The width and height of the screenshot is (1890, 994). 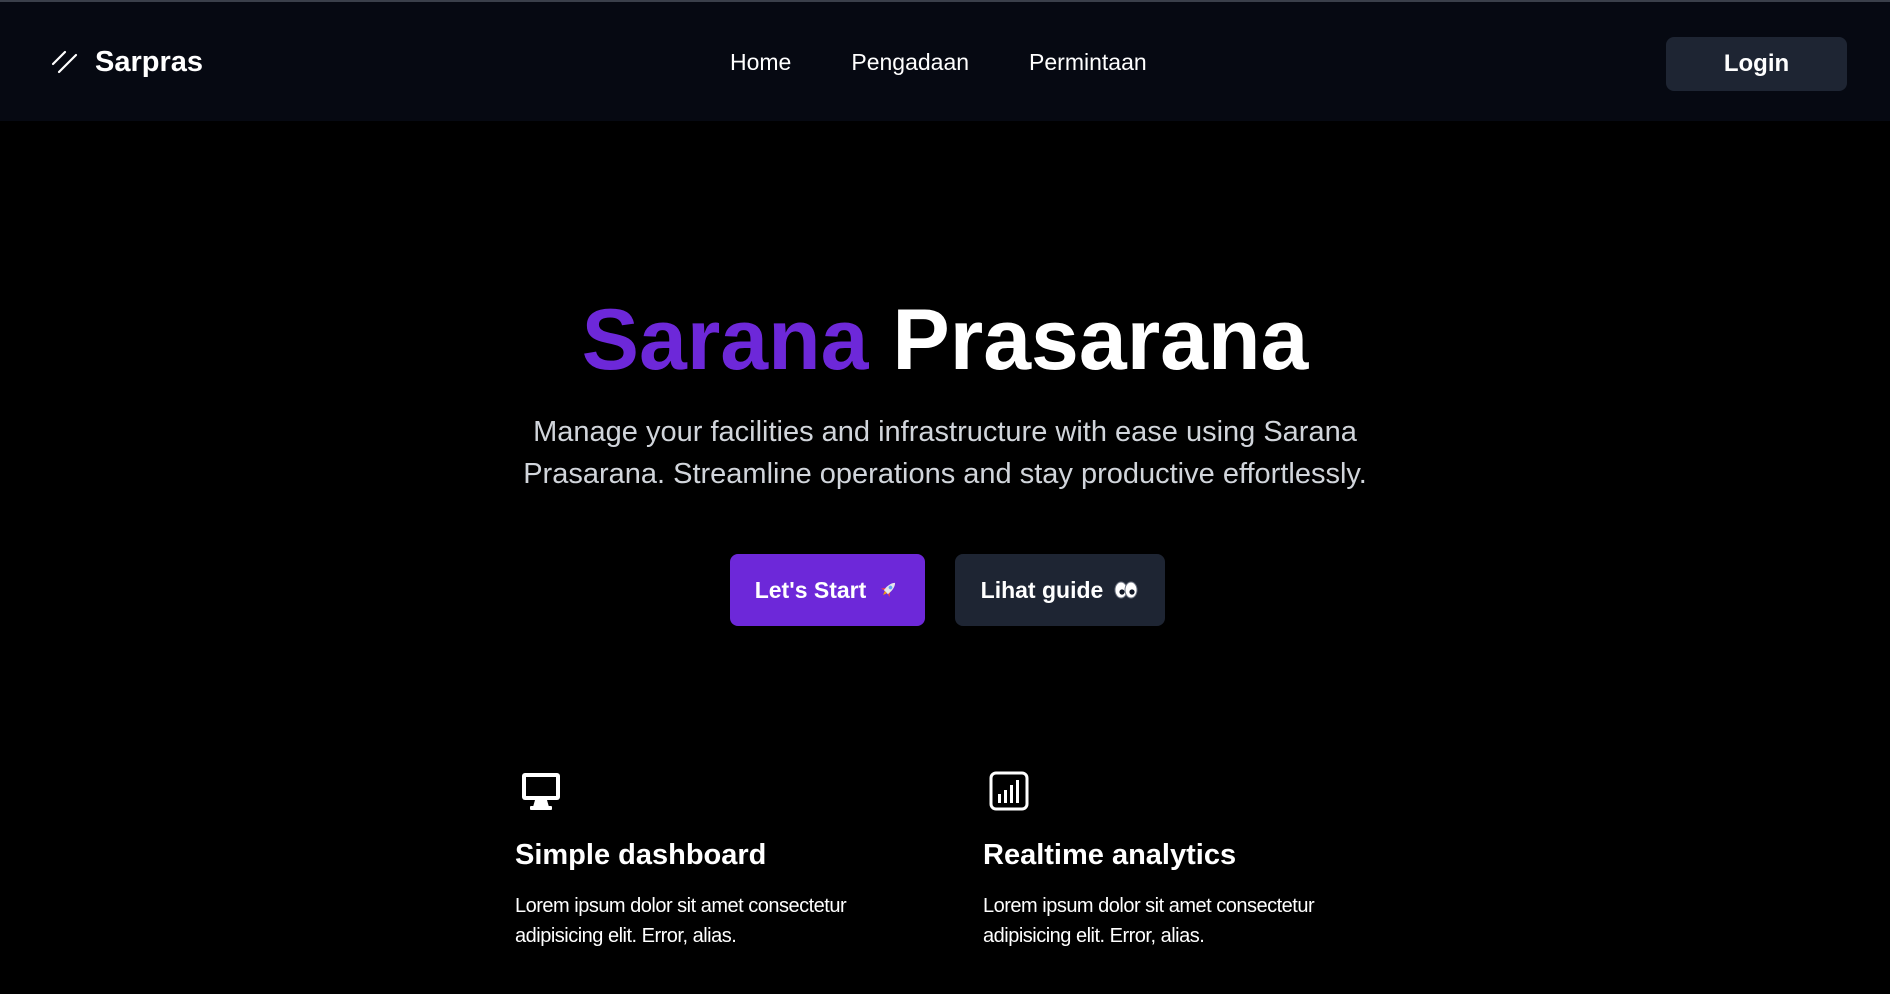 I want to click on navbar: Sarpras Home Pengadaan Permintaan Login, so click(x=945, y=61).